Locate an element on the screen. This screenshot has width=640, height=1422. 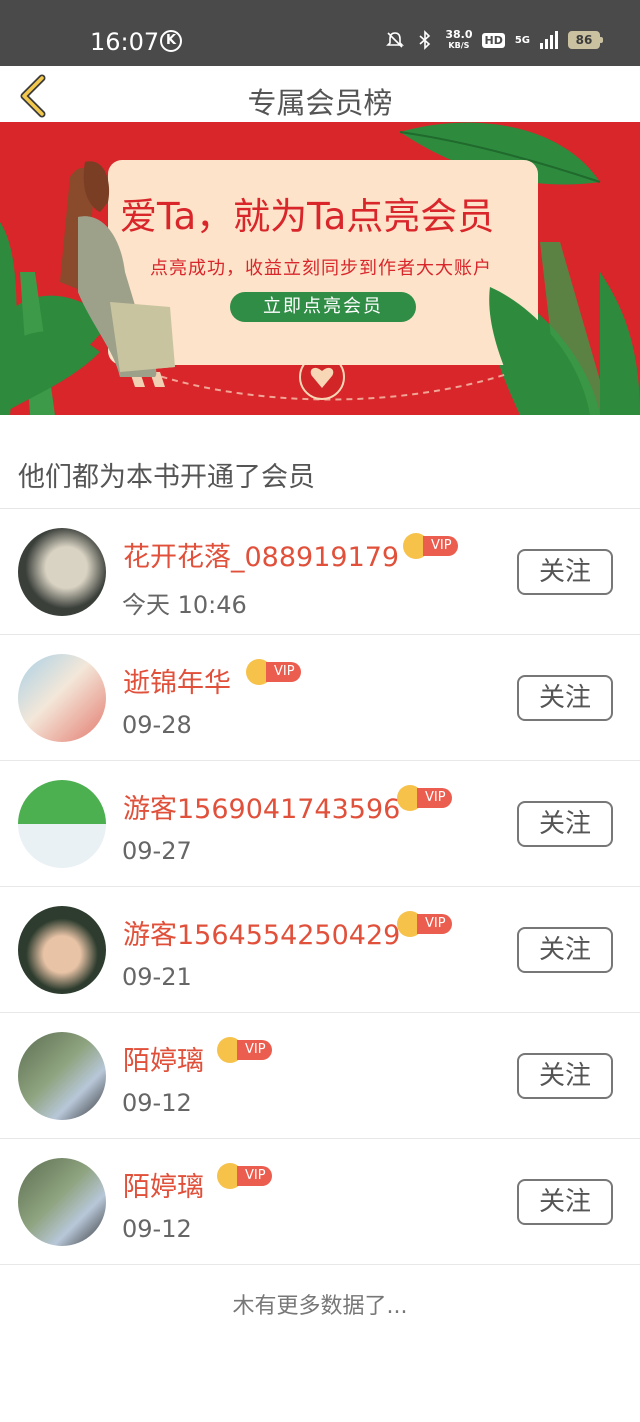
nav-bar: 专属会员榜 is located at coordinates (320, 94).